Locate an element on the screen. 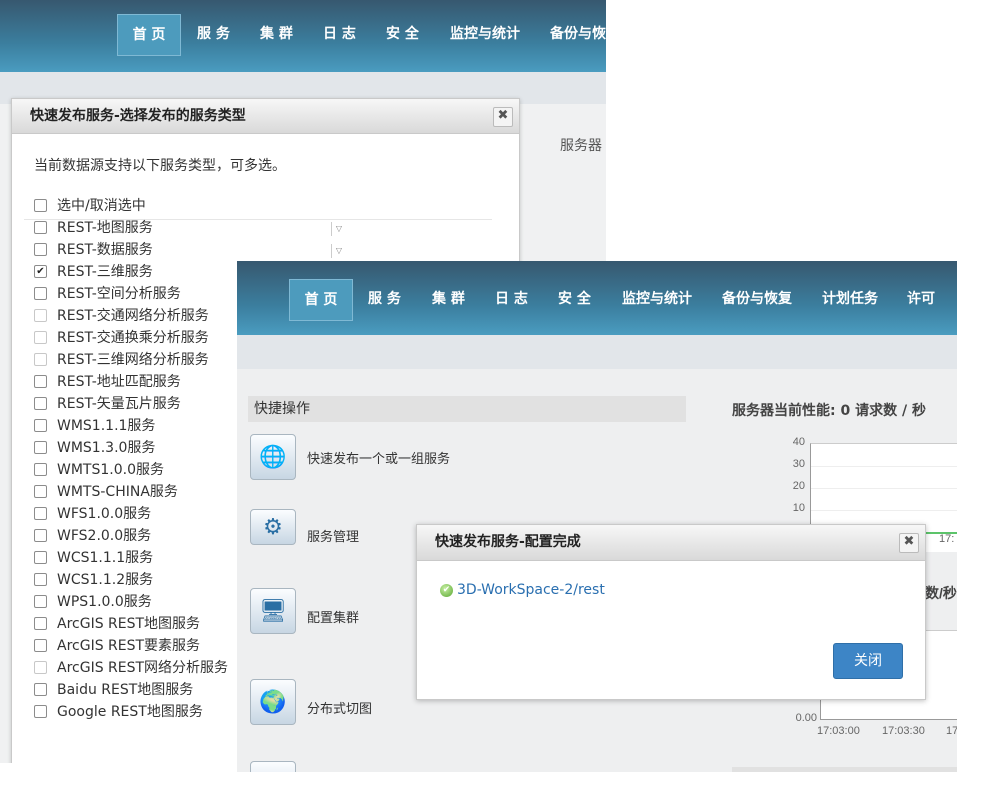 The height and width of the screenshot is (794, 991). service-type-option: WCS1.1.1服务 is located at coordinates (93, 558).